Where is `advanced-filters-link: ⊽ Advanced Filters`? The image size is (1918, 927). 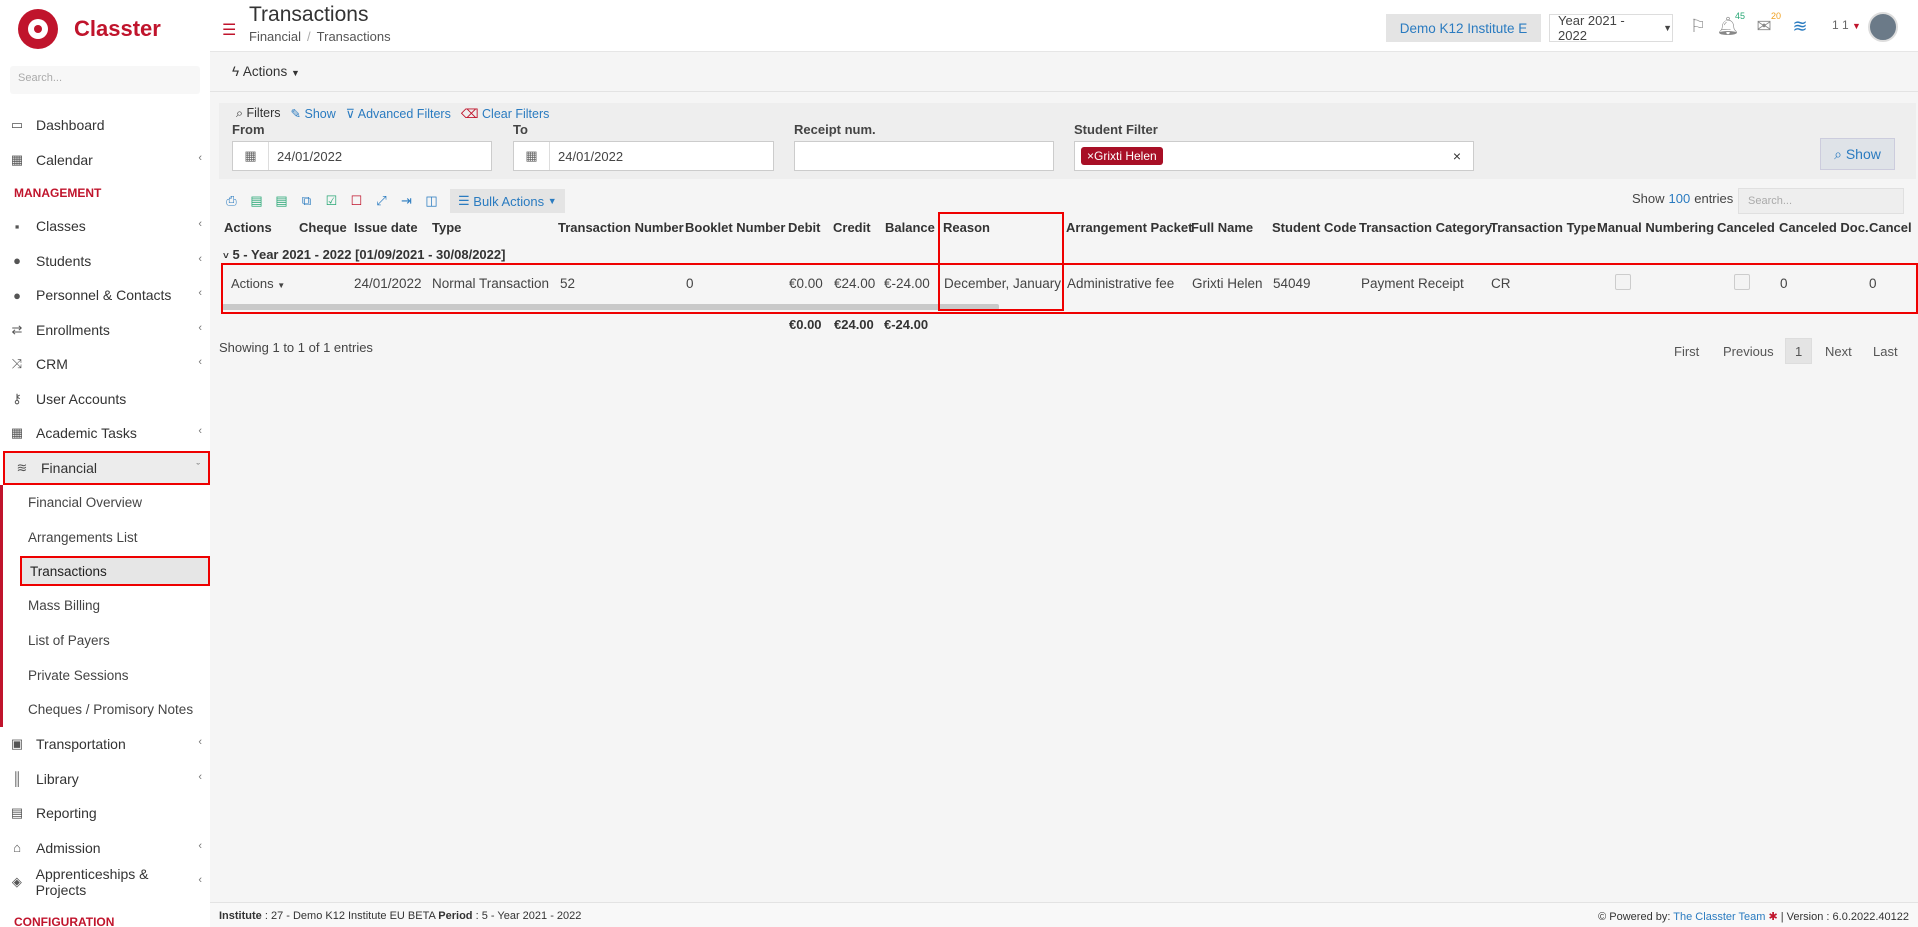 advanced-filters-link: ⊽ Advanced Filters is located at coordinates (398, 113).